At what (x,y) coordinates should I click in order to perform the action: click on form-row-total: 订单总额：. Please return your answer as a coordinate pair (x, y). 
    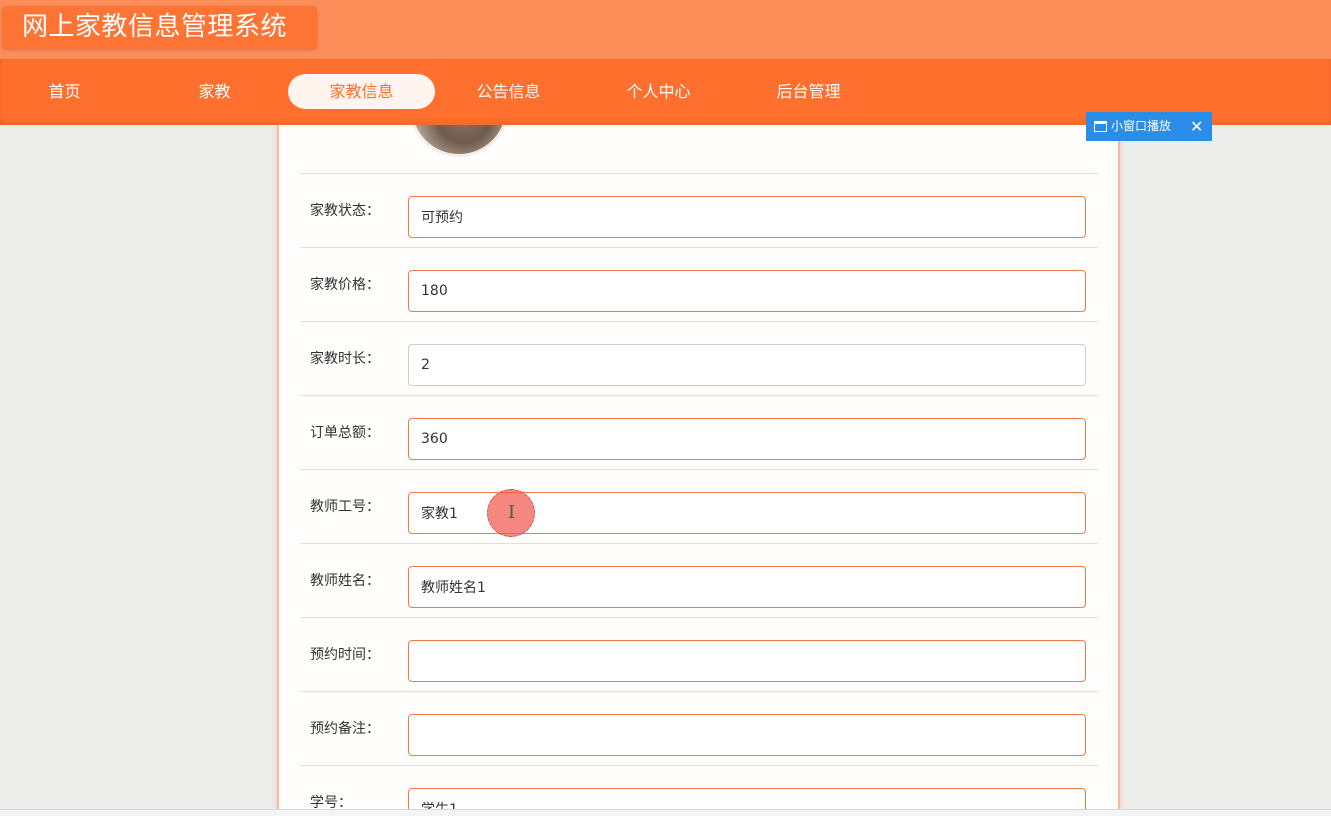
    Looking at the image, I should click on (699, 432).